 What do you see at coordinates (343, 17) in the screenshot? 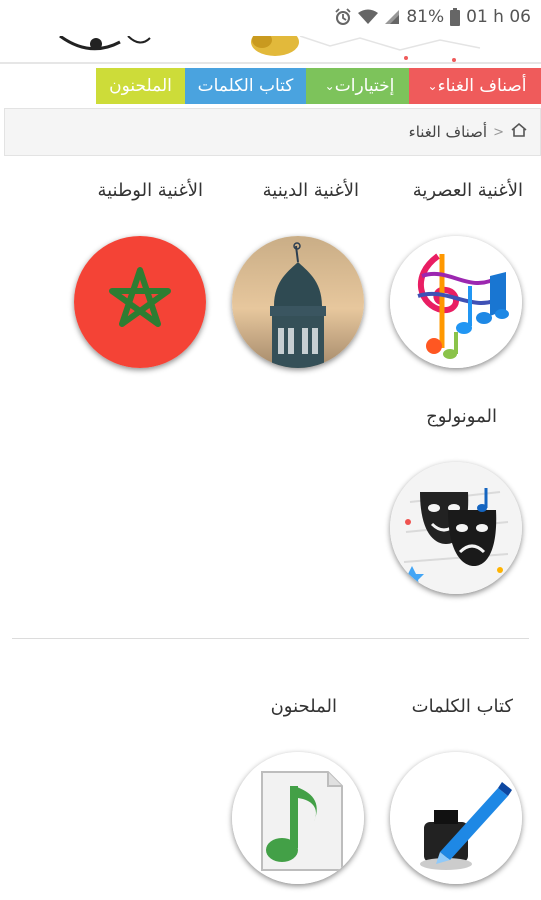
I see `alarm-icon` at bounding box center [343, 17].